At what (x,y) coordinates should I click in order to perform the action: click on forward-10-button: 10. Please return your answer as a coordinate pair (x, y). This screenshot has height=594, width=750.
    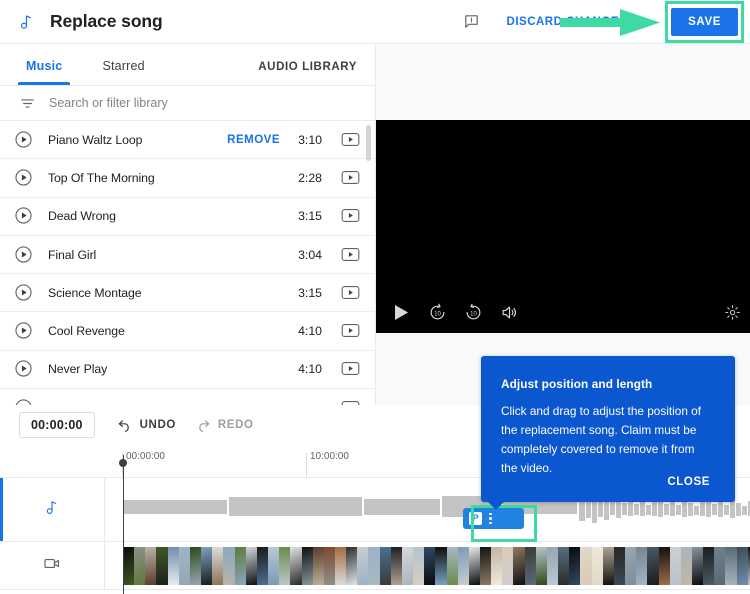
    Looking at the image, I should click on (473, 312).